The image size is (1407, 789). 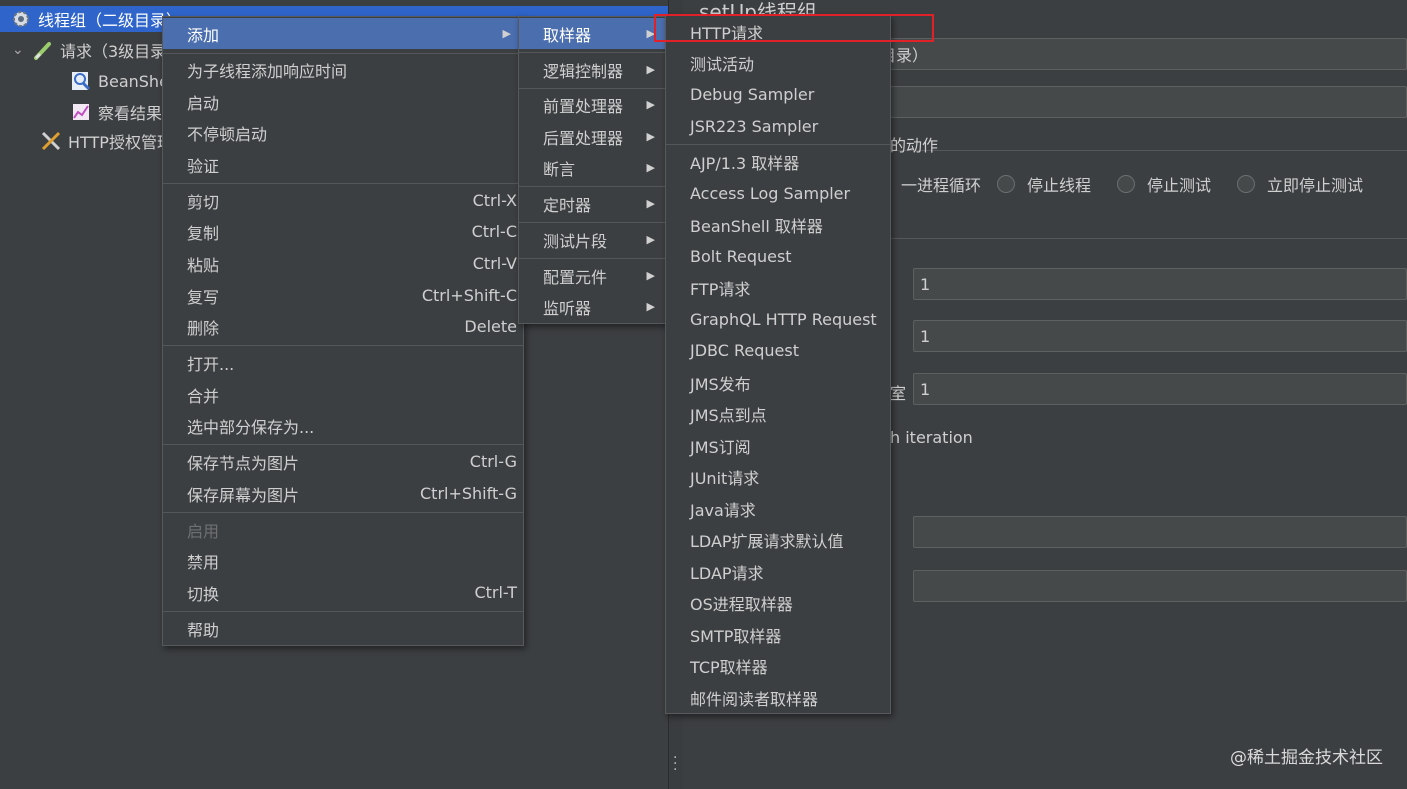 I want to click on radio-continue: 一进程循环, so click(x=941, y=184).